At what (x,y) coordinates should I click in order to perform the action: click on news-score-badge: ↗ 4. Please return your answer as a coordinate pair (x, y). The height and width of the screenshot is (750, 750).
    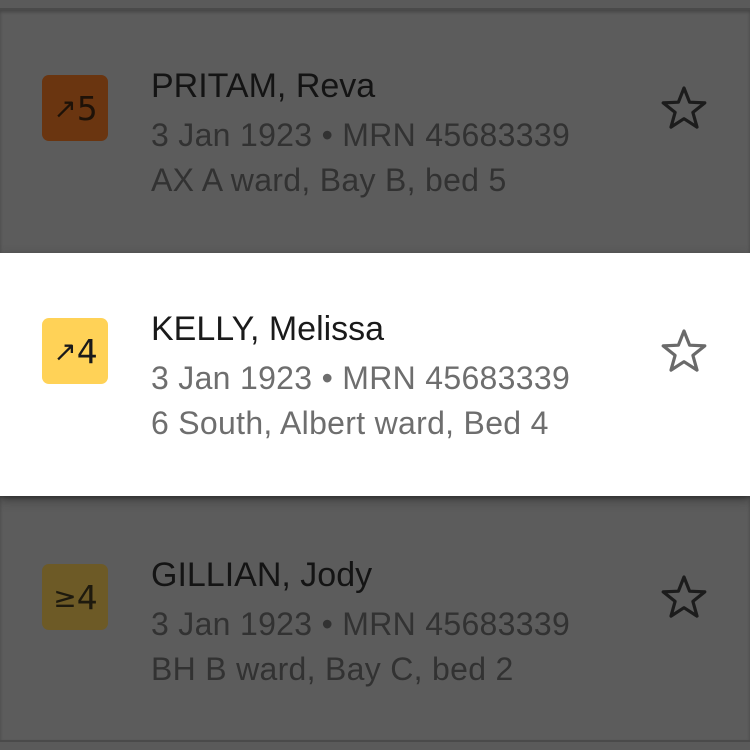
    Looking at the image, I should click on (75, 351).